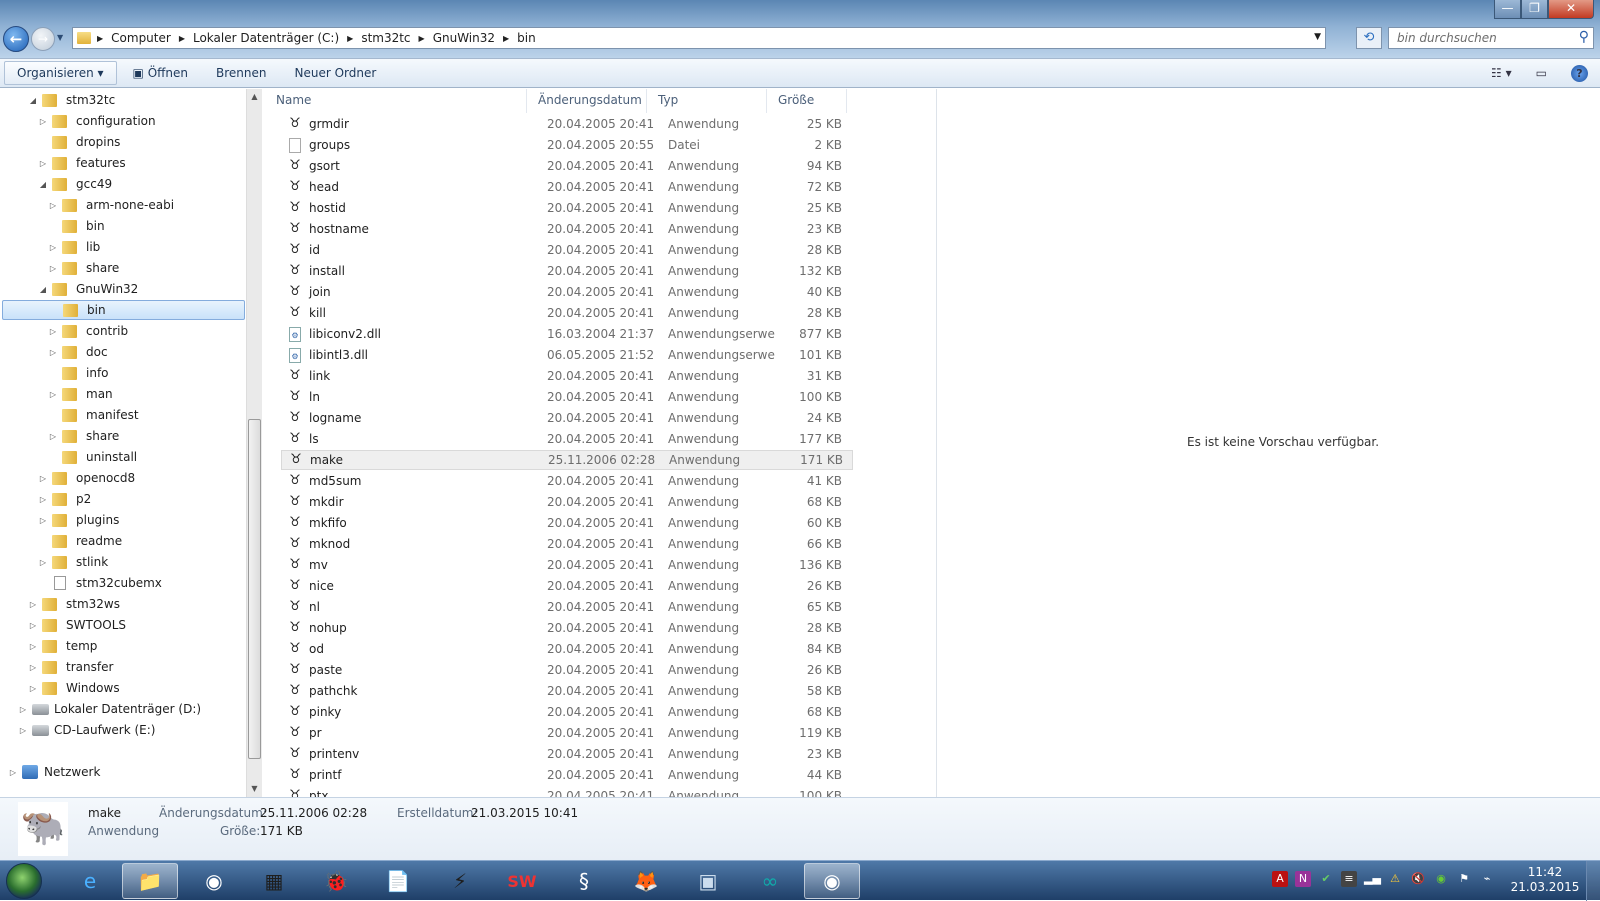 This screenshot has height=901, width=1600. What do you see at coordinates (567, 145) in the screenshot?
I see `file-row: groups 20.04.2005 20:55 Datei 2 KB` at bounding box center [567, 145].